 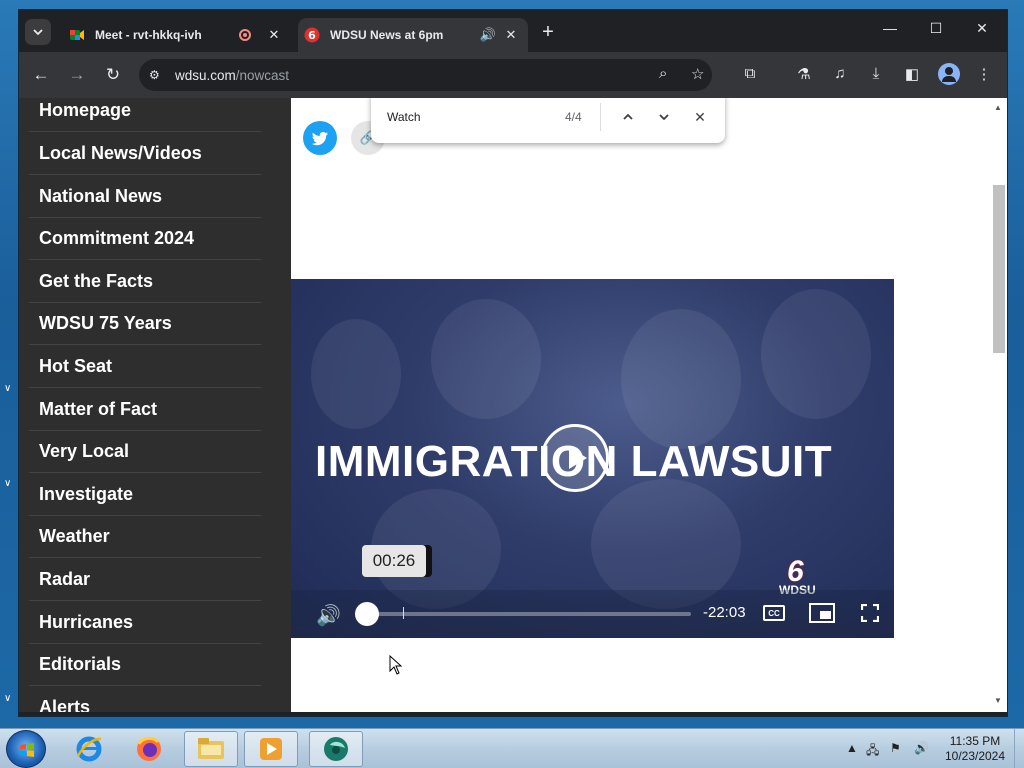 I want to click on tab-title: Meet - rvt-hkkq-ivh, so click(x=148, y=35).